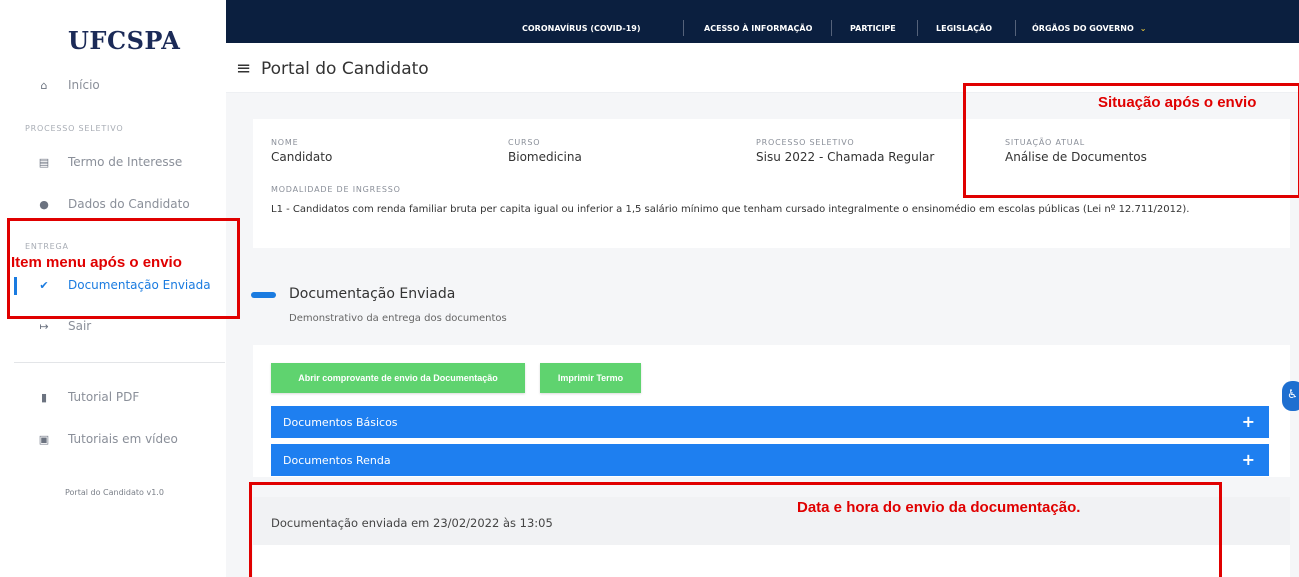 The height and width of the screenshot is (577, 1299). I want to click on sidebar-item-label: Dados do Candidato, so click(129, 204).